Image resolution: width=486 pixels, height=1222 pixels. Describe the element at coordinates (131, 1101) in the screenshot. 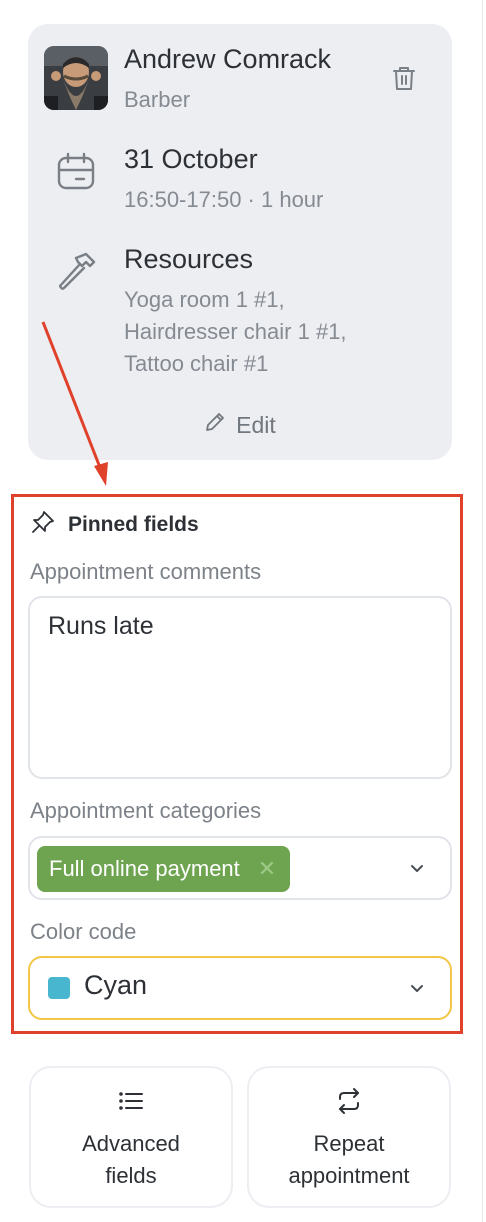

I see `list-icon` at that location.